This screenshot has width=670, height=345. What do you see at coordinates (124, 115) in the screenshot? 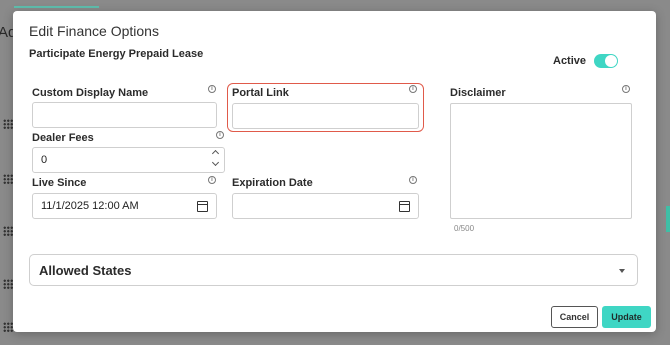
I see `custom-display-name-input` at bounding box center [124, 115].